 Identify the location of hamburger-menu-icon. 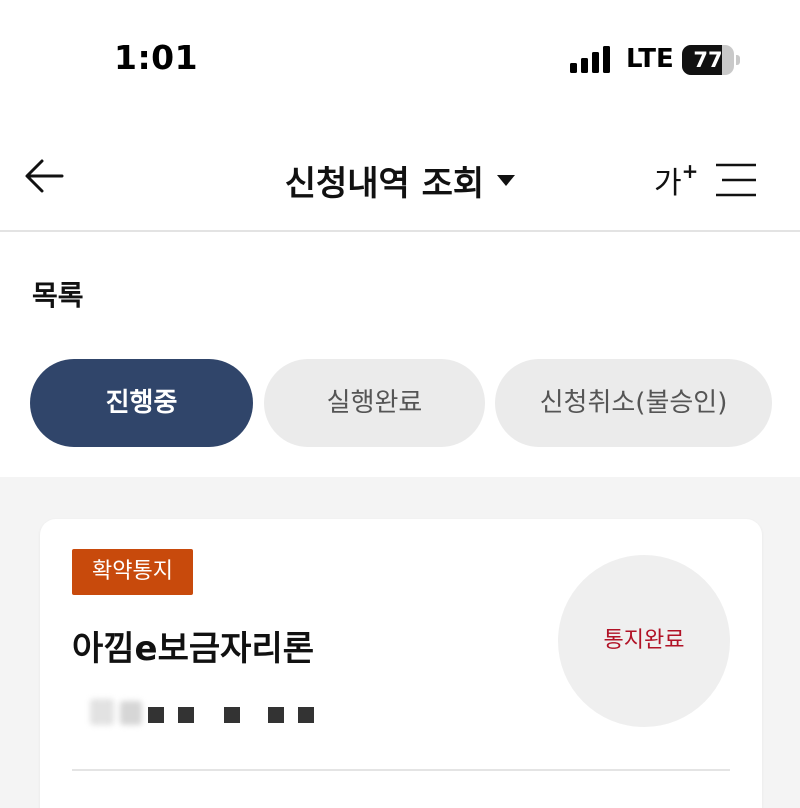
(736, 180).